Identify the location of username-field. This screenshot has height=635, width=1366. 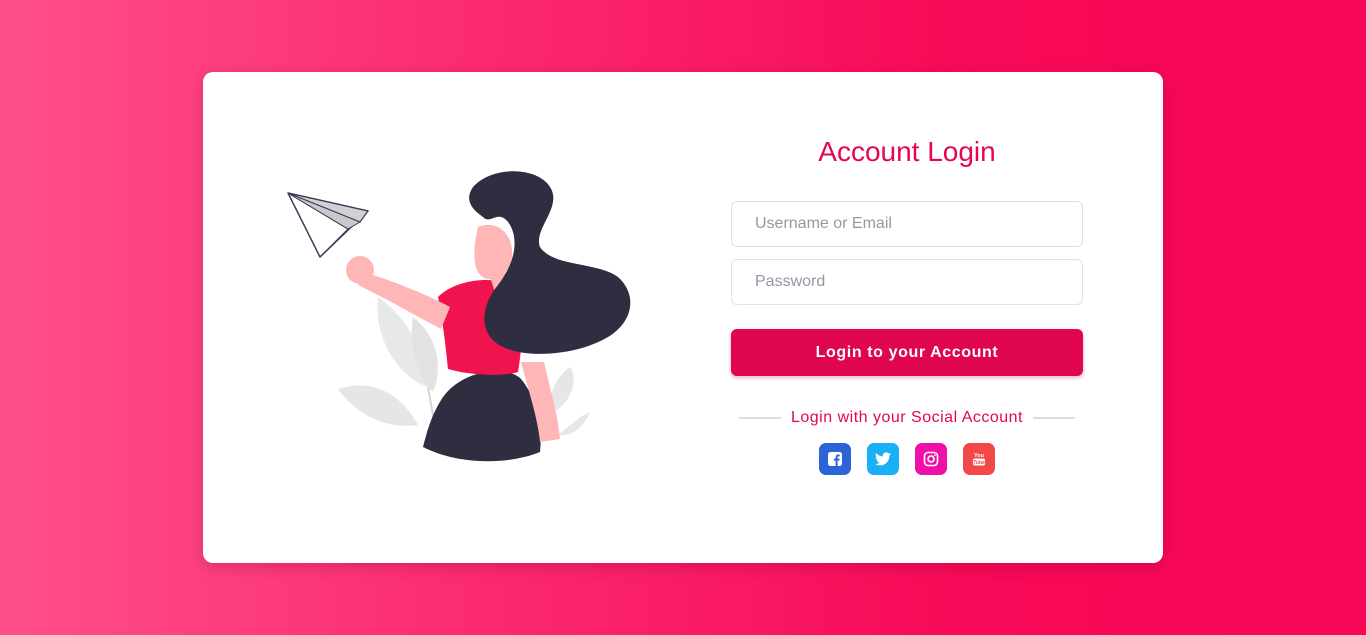
(907, 224).